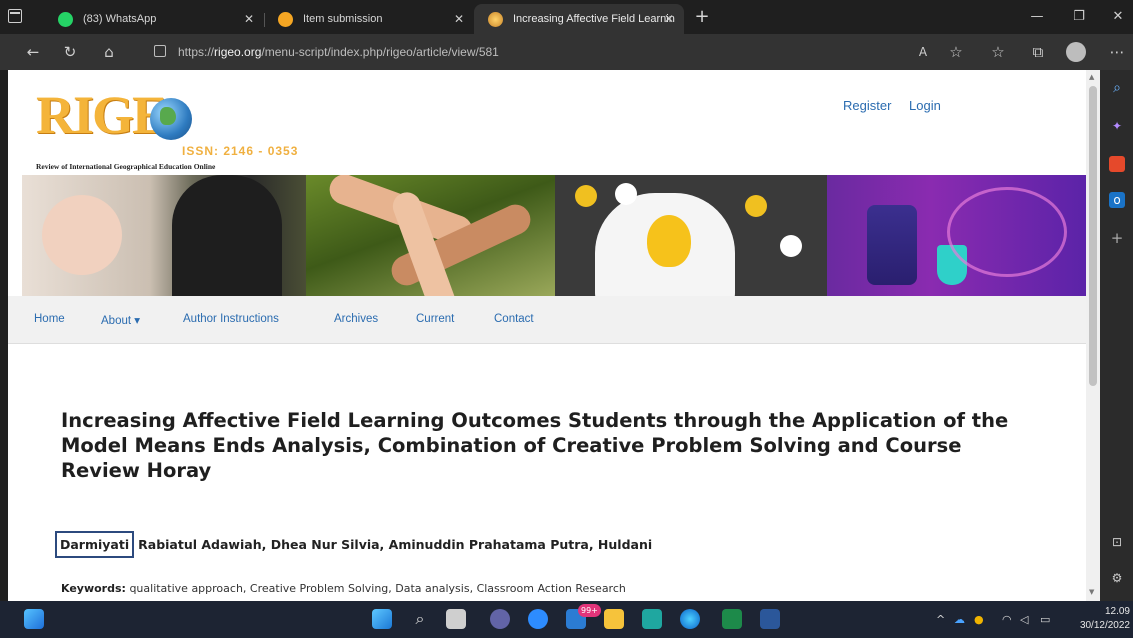  What do you see at coordinates (652, 619) in the screenshot?
I see `lens-app-icon` at bounding box center [652, 619].